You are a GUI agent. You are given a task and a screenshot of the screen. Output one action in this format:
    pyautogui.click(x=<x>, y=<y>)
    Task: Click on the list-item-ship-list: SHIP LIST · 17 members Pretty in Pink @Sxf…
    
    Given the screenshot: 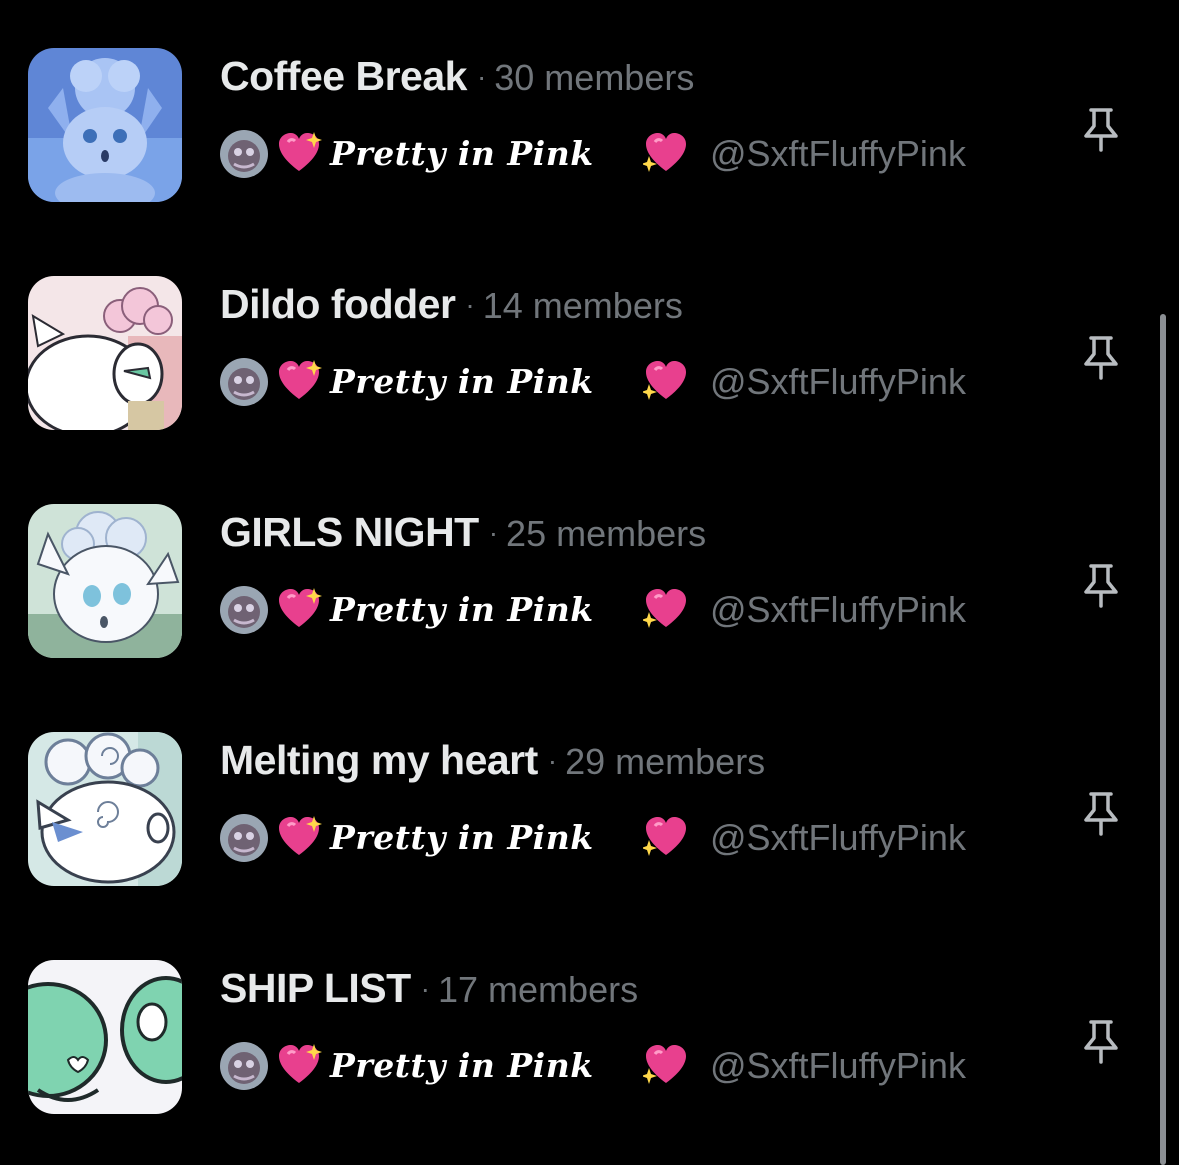 What is the action you would take?
    pyautogui.click(x=575, y=1045)
    